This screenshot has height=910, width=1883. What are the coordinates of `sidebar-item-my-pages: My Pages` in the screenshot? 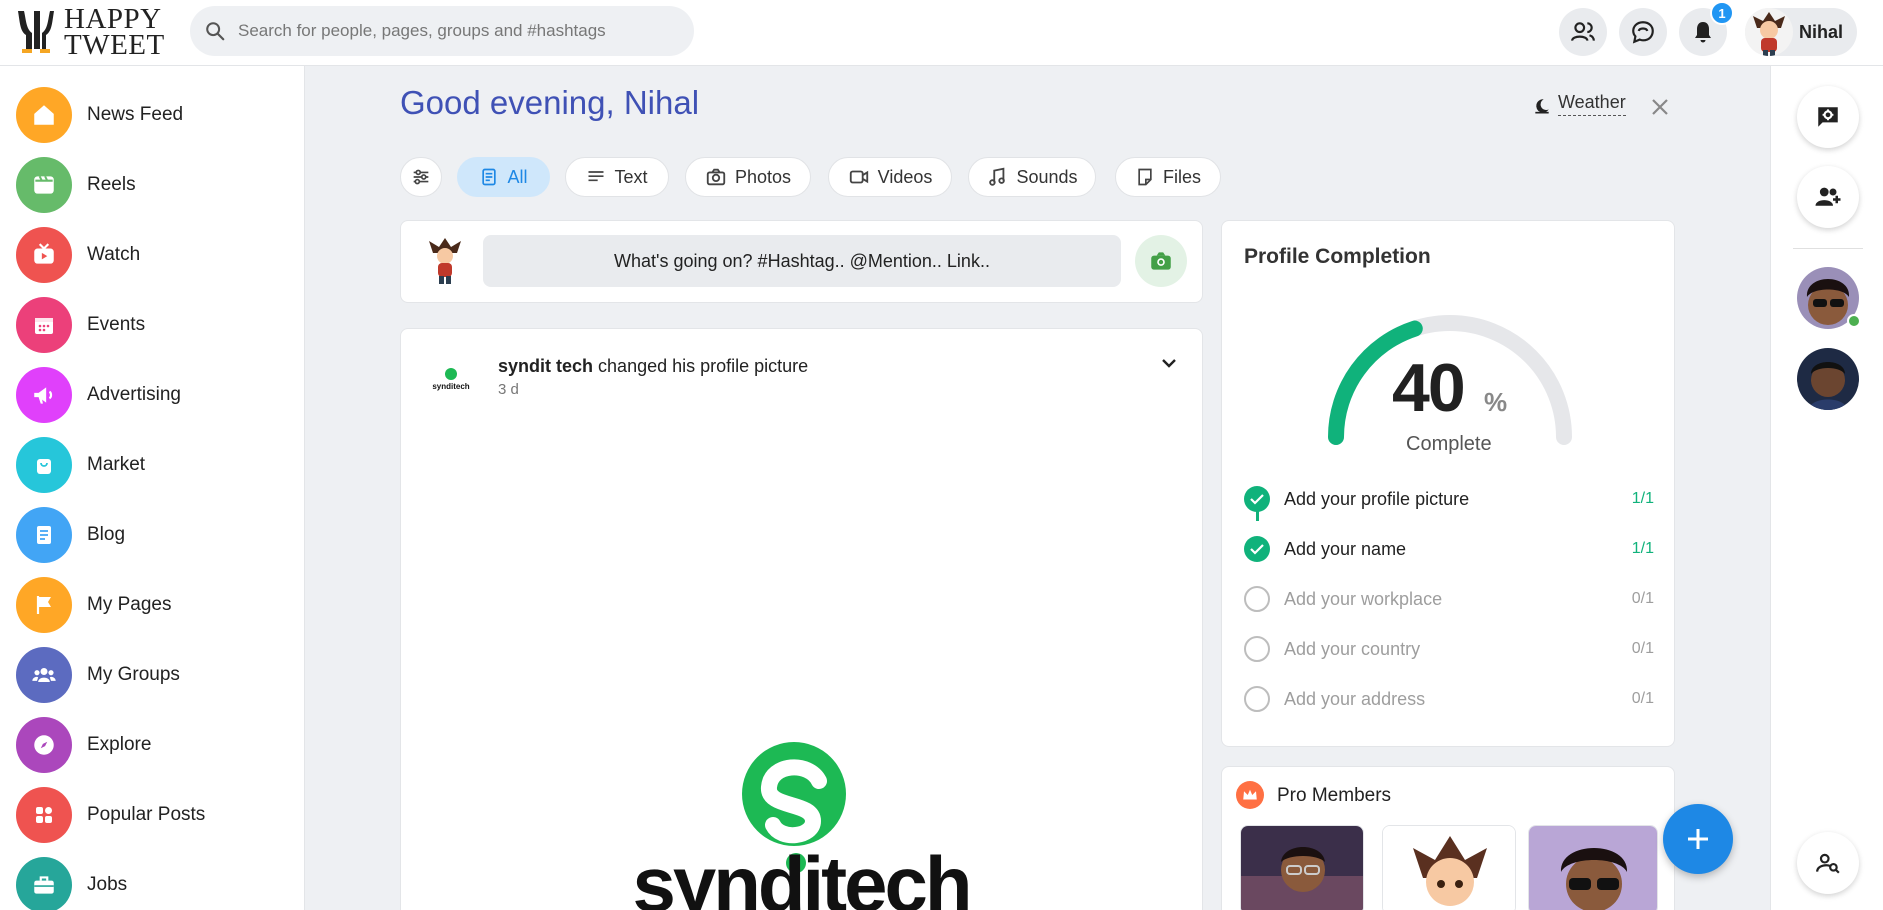 It's located at (151, 605).